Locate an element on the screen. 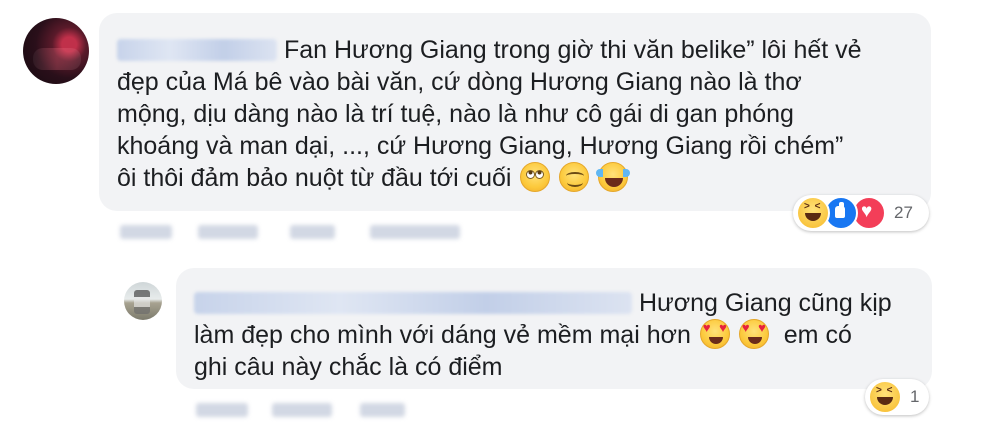  reply-line: Hương Giang cũng kịp is located at coordinates (765, 303).